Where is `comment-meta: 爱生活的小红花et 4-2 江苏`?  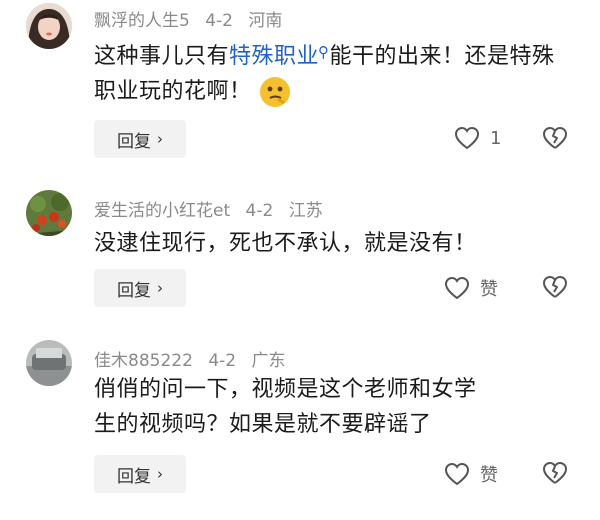
comment-meta: 爱生活的小红花et 4-2 江苏 is located at coordinates (213, 208).